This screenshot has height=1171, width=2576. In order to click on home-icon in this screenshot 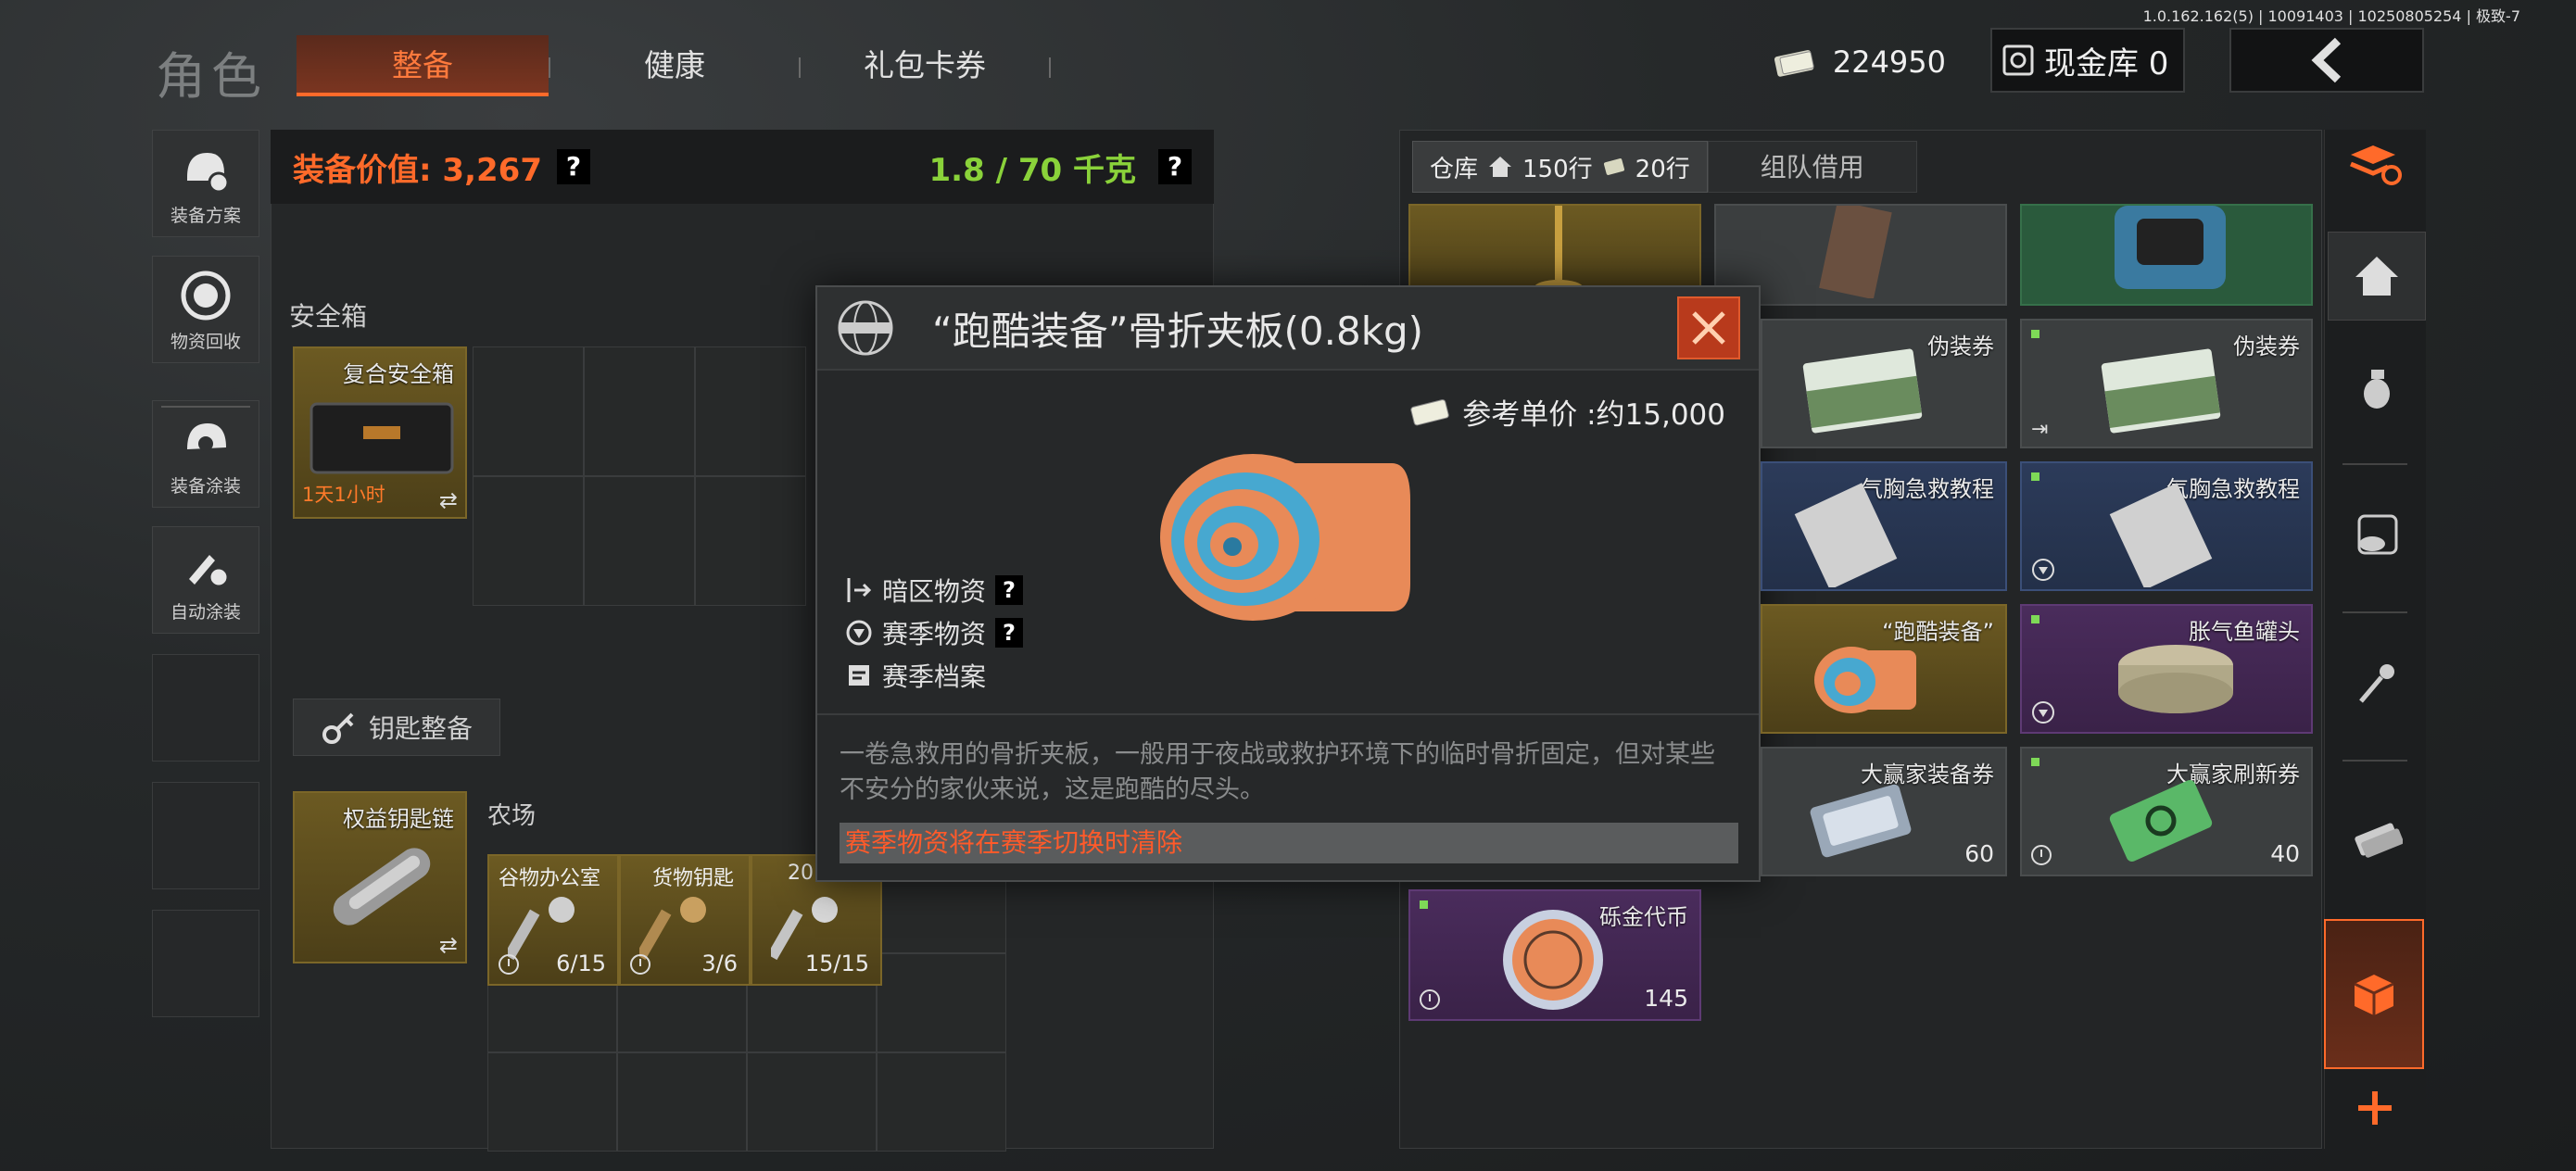, I will do `click(1501, 167)`.